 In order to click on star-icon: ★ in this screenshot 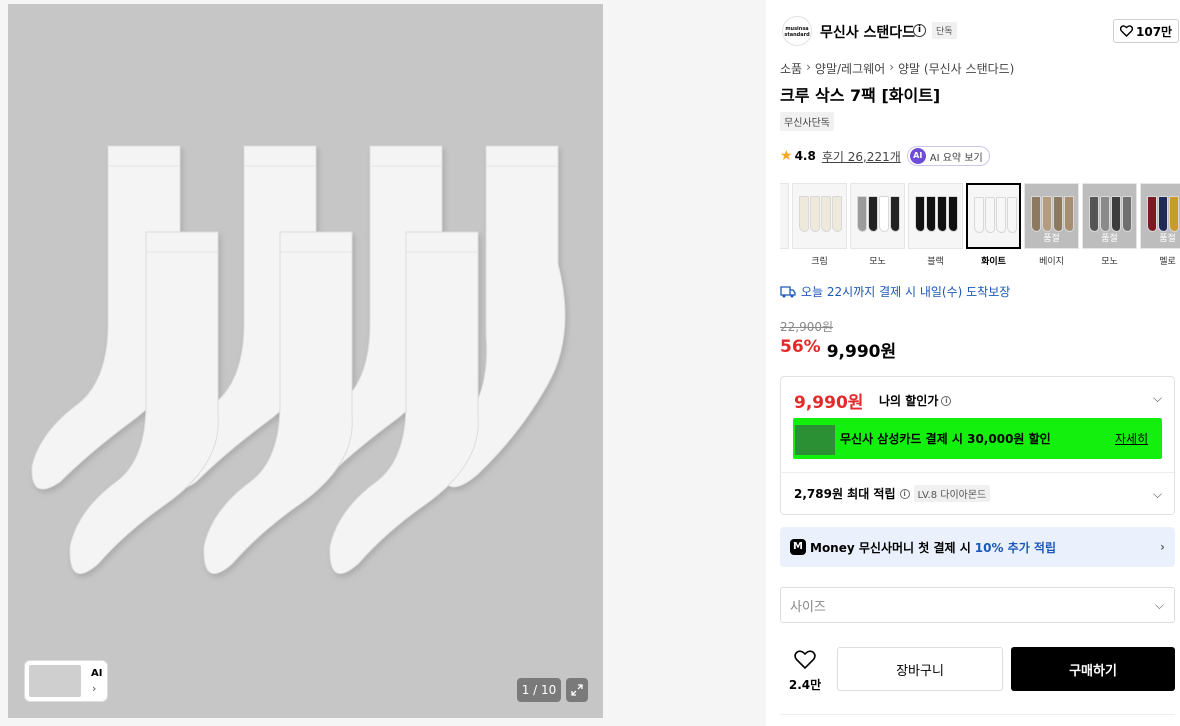, I will do `click(786, 156)`.